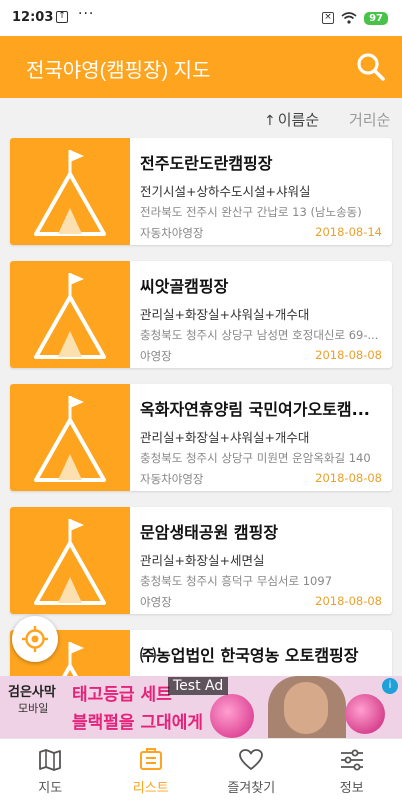 Image resolution: width=402 pixels, height=800 pixels. What do you see at coordinates (33, 708) in the screenshot?
I see `ad-brand-sub: 모바일` at bounding box center [33, 708].